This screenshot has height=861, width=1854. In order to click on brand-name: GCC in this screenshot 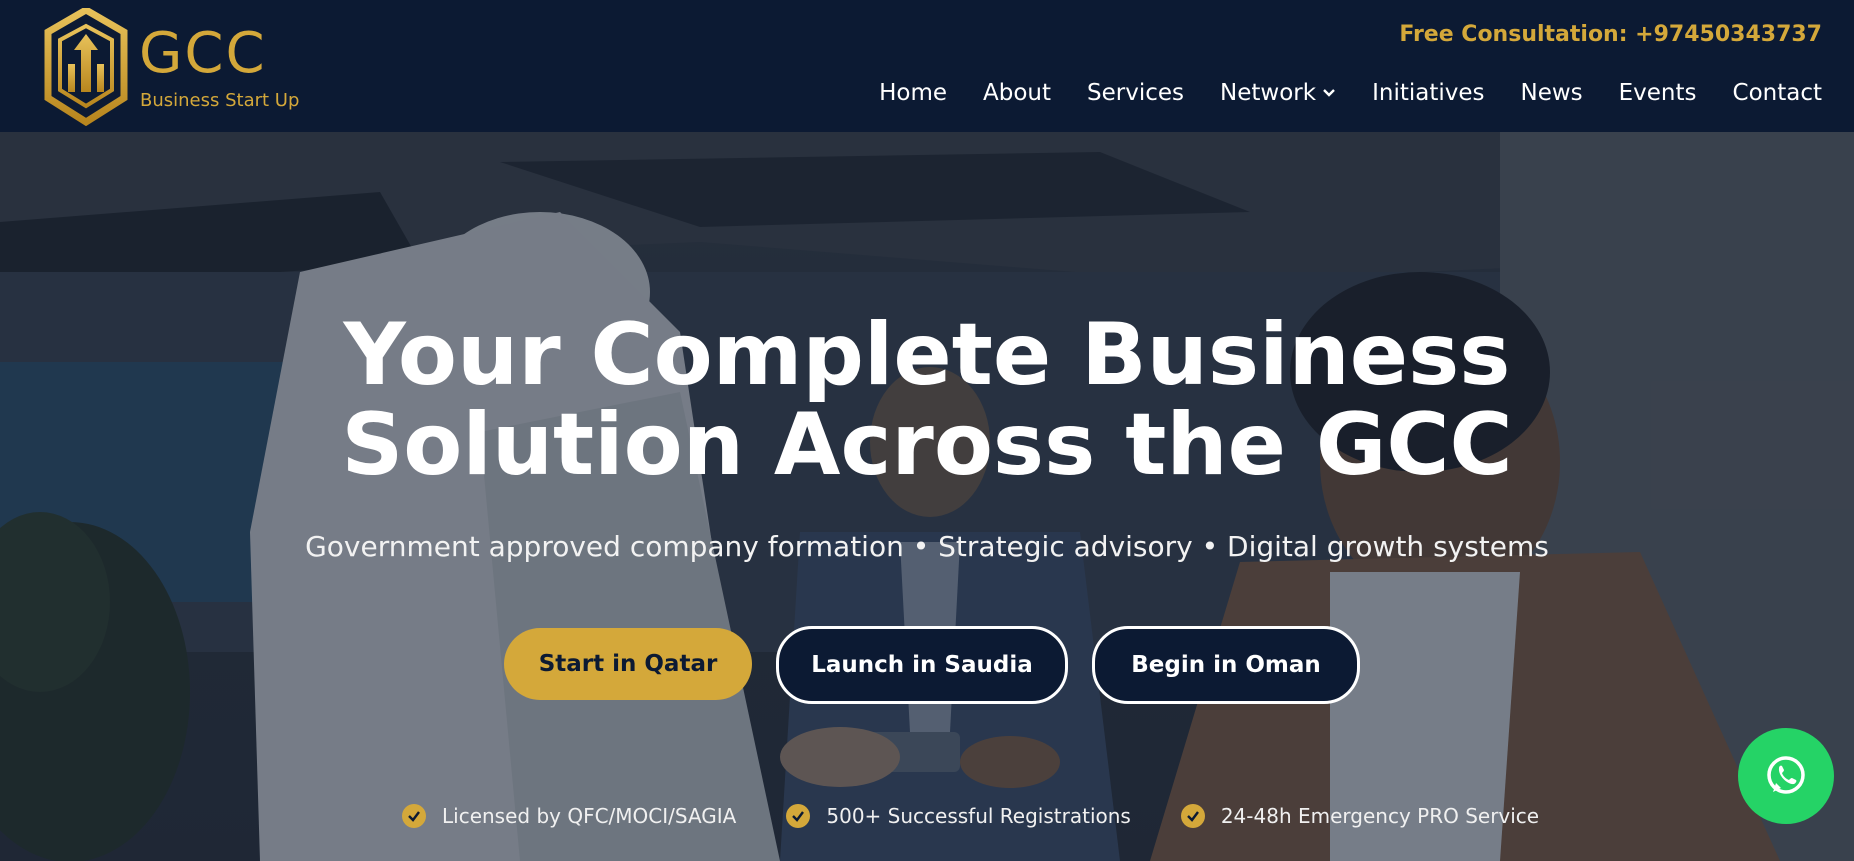, I will do `click(203, 53)`.